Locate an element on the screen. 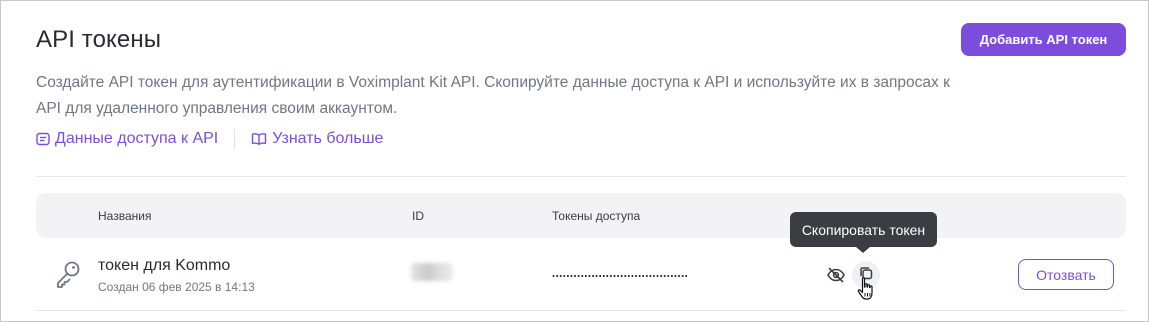 This screenshot has height=322, width=1149. token-id-redacted is located at coordinates (432, 272).